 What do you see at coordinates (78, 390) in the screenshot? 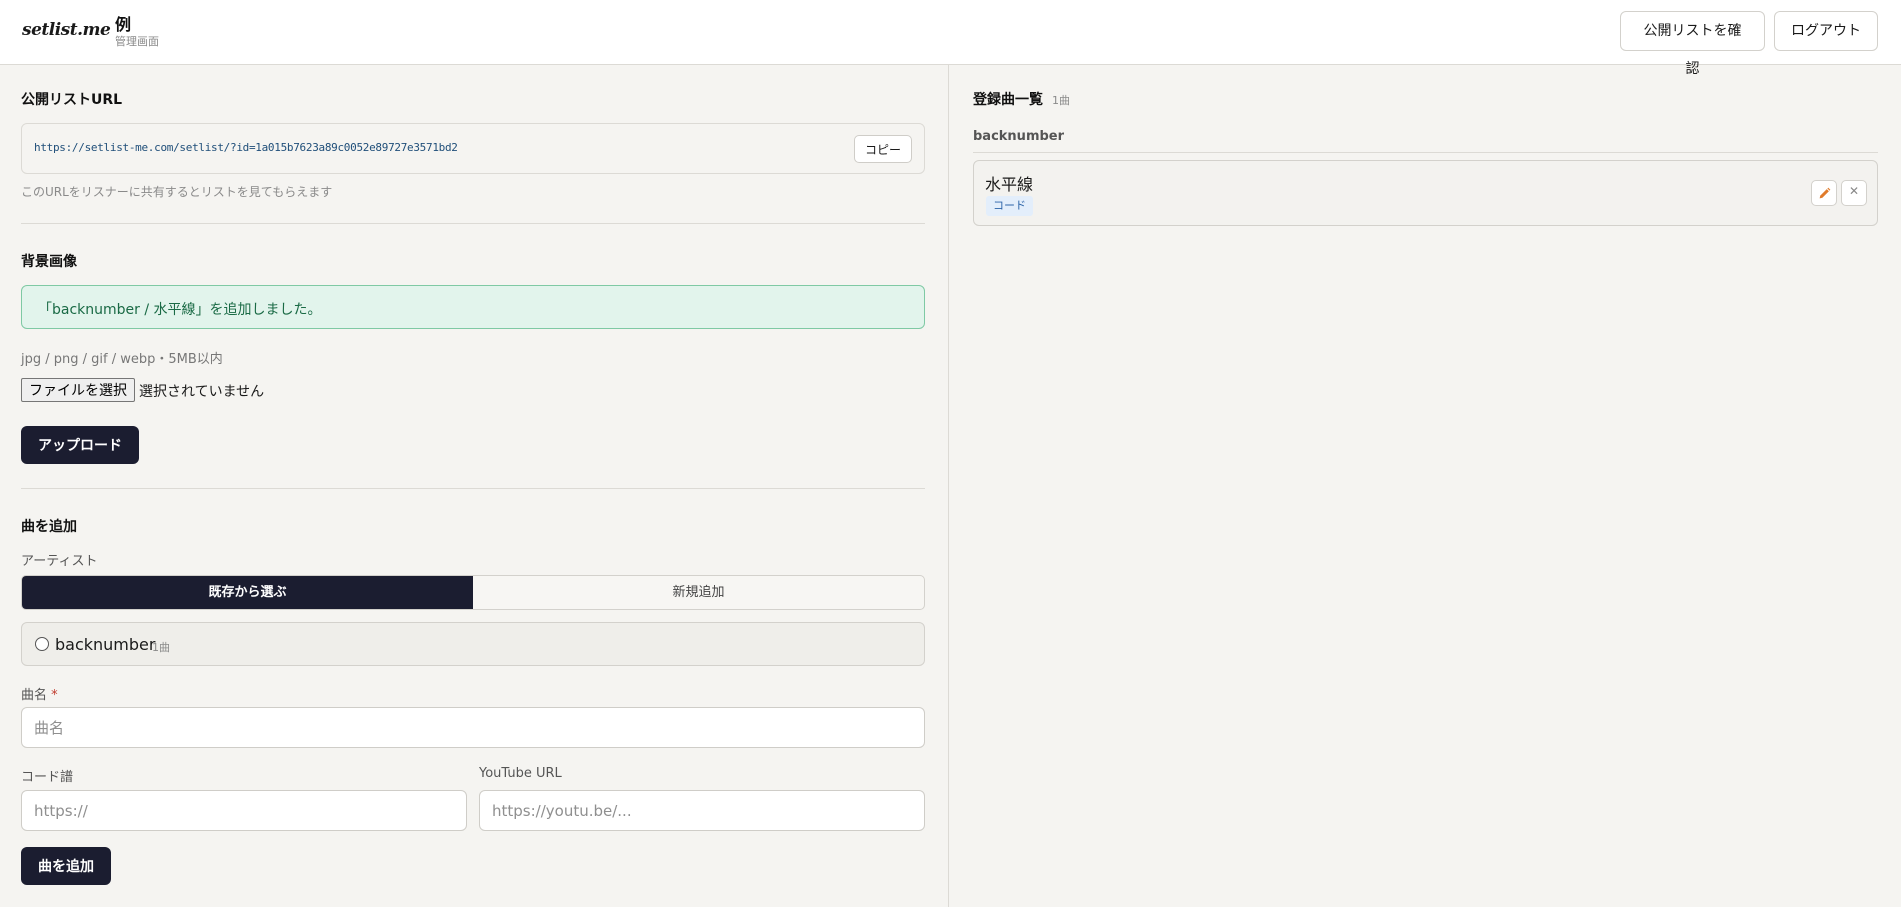
I see `choose-file-button: ファイルを選択` at bounding box center [78, 390].